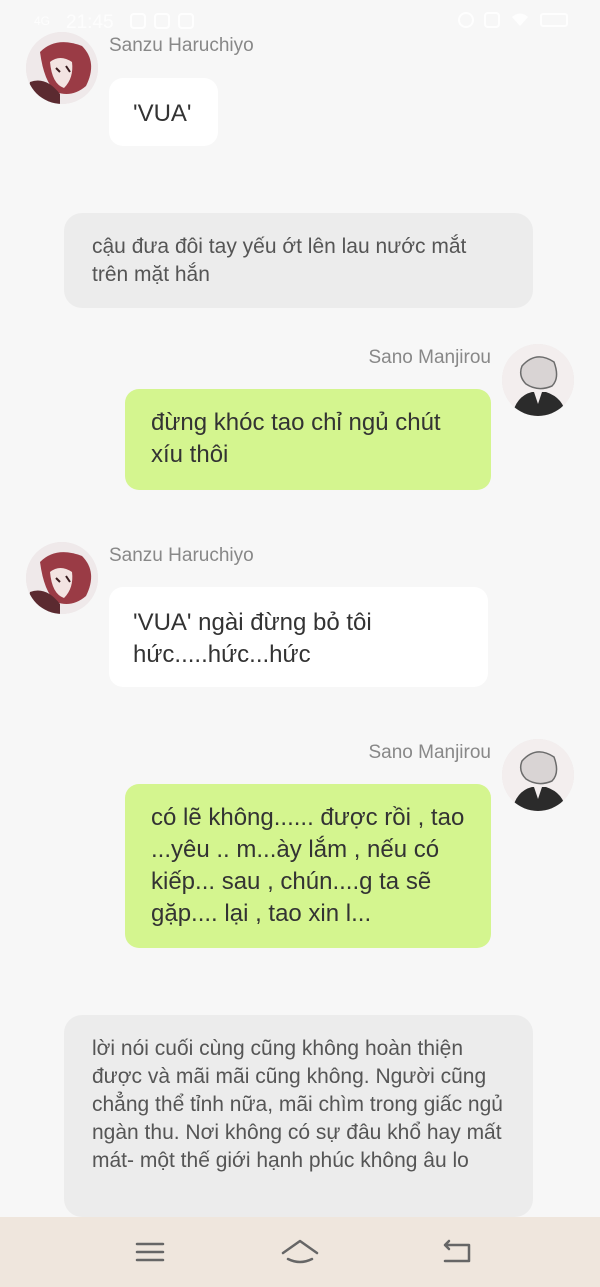 The height and width of the screenshot is (1287, 600). I want to click on status-bar: 4G 21:45, so click(300, 22).